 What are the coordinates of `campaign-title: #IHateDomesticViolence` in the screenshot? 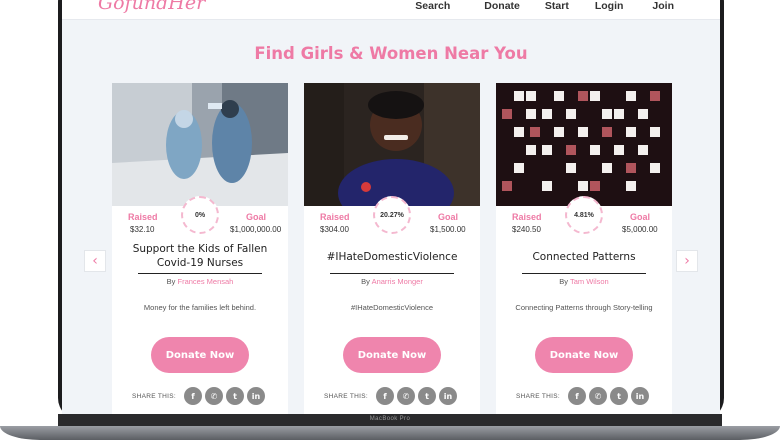 It's located at (392, 257).